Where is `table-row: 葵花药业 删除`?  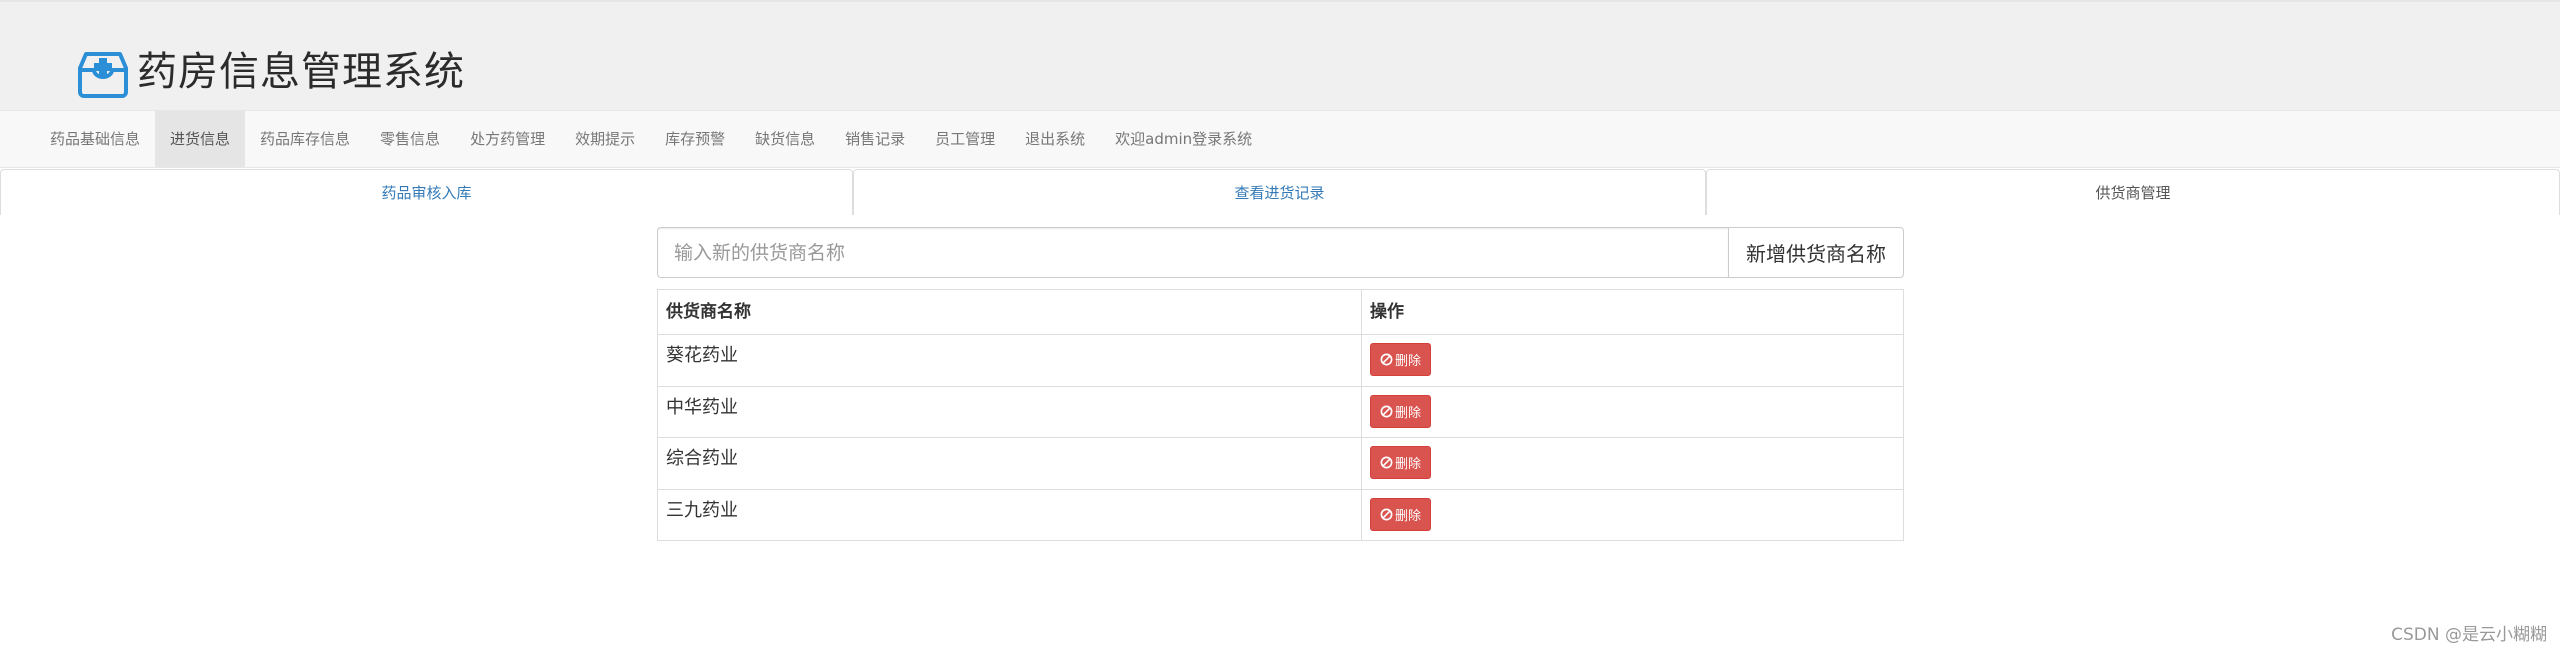
table-row: 葵花药业 删除 is located at coordinates (1280, 360).